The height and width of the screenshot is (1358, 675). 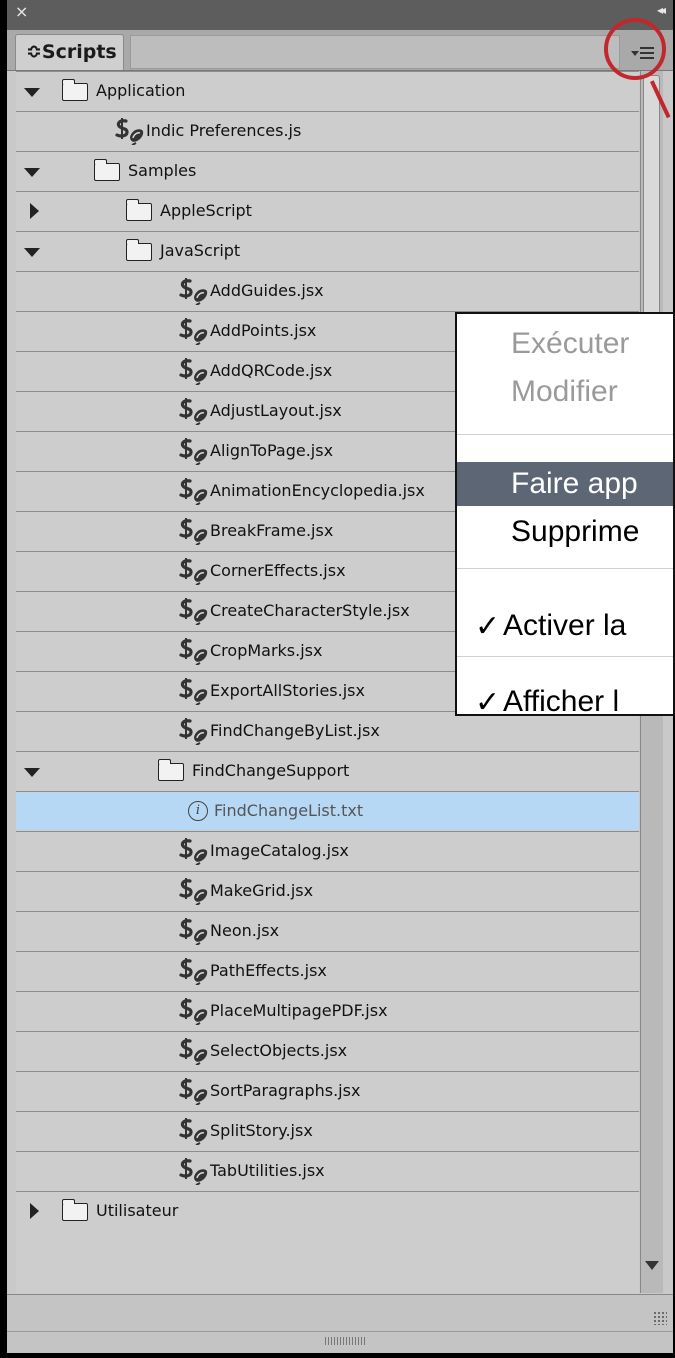 What do you see at coordinates (21, 12) in the screenshot?
I see `close-icon: ×` at bounding box center [21, 12].